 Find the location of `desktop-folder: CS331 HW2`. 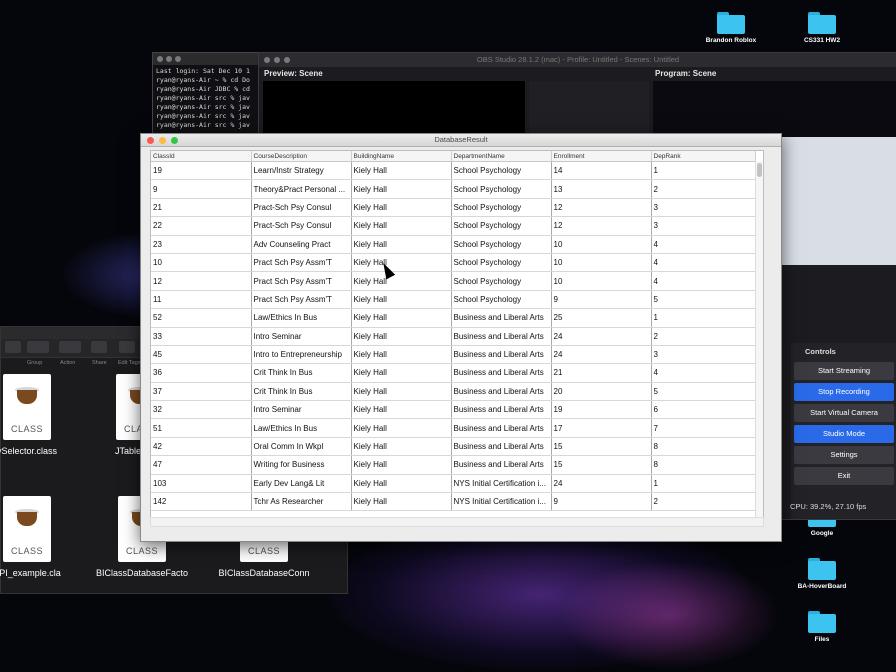

desktop-folder: CS331 HW2 is located at coordinates (822, 28).